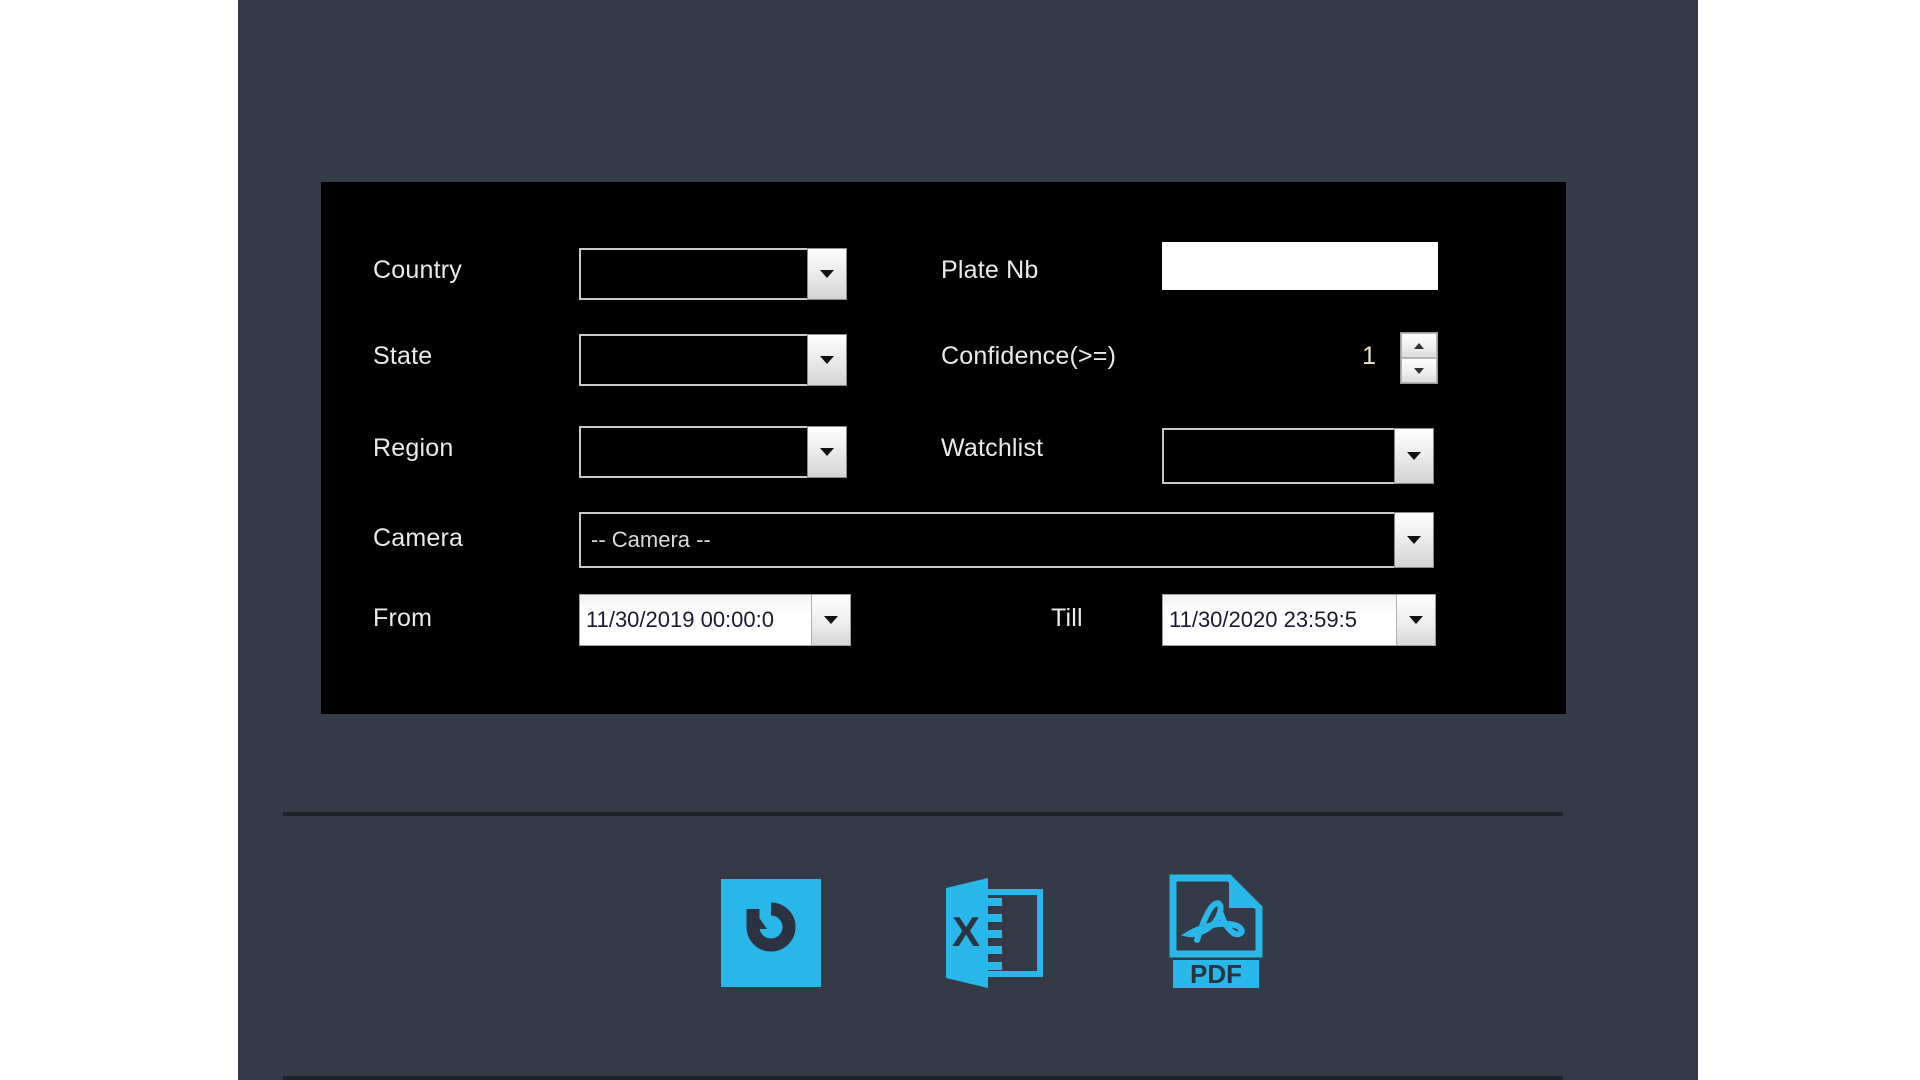  Describe the element at coordinates (1369, 356) in the screenshot. I see `confidence-value: 1` at that location.